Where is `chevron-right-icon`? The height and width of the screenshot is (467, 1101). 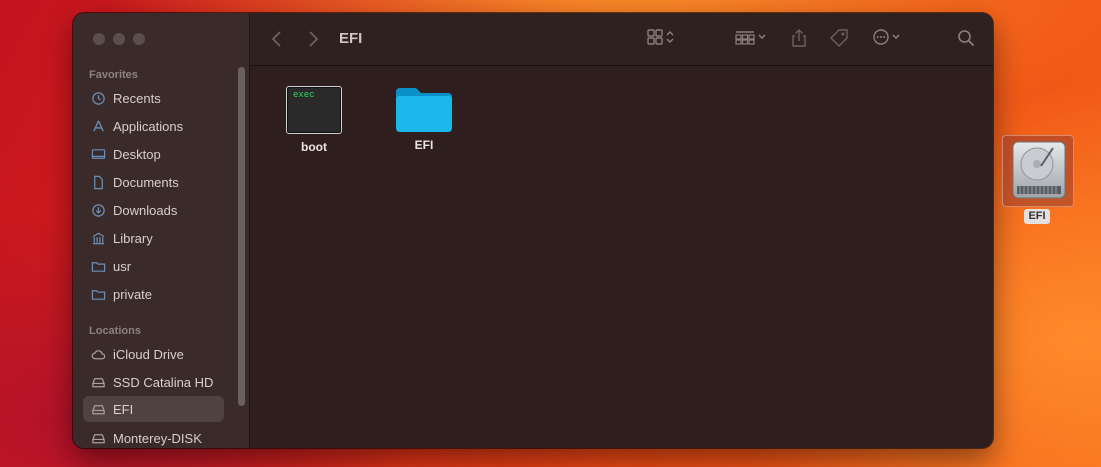 chevron-right-icon is located at coordinates (314, 39).